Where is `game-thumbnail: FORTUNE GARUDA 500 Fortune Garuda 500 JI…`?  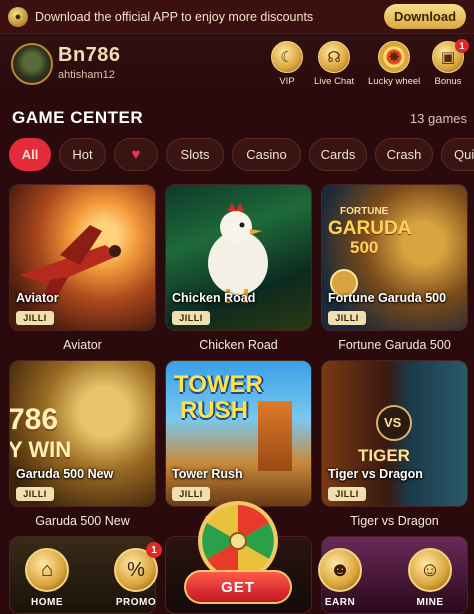 game-thumbnail: FORTUNE GARUDA 500 Fortune Garuda 500 JI… is located at coordinates (394, 257).